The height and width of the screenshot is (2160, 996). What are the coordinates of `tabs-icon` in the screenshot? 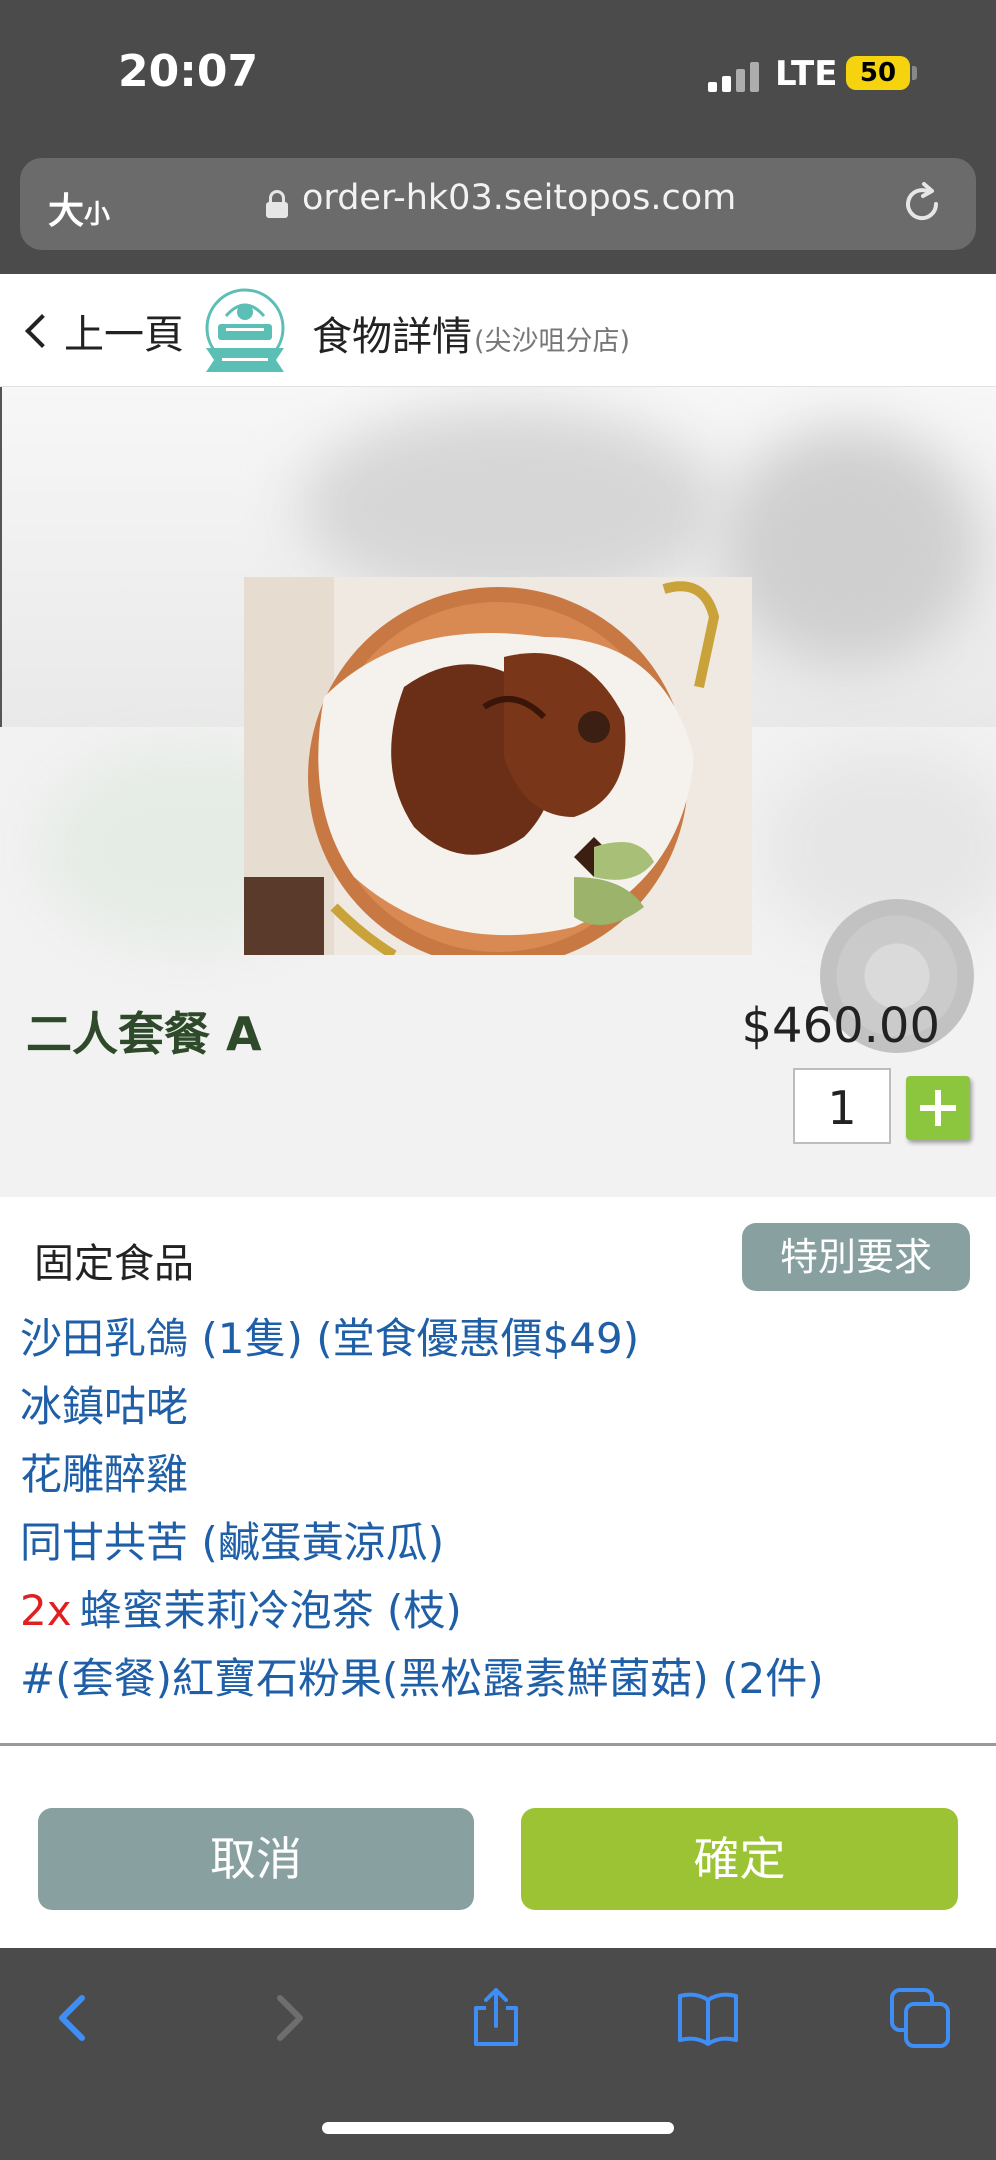 It's located at (920, 2018).